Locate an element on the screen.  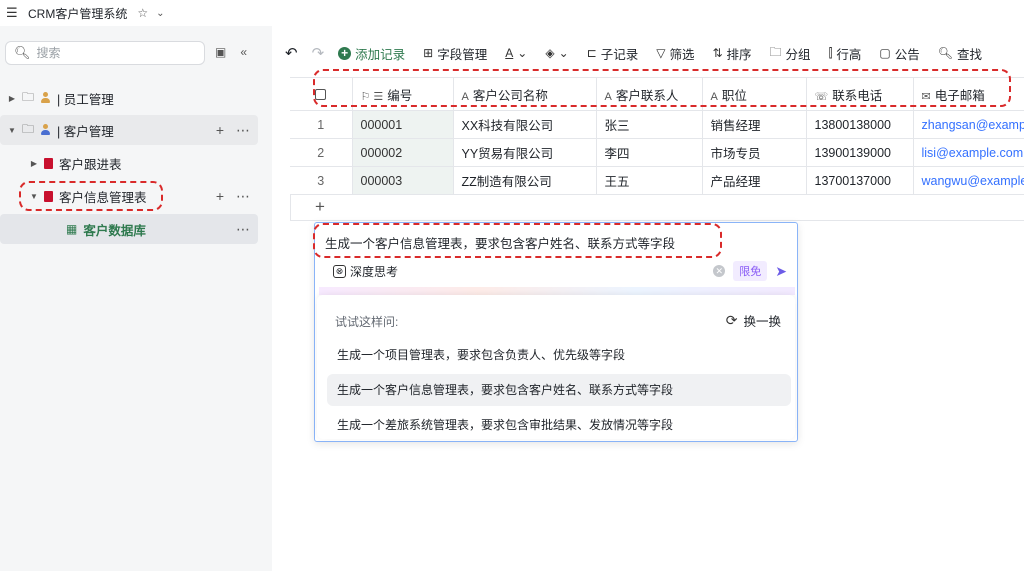
cell-phone: 13700137000 is located at coordinates (860, 180).